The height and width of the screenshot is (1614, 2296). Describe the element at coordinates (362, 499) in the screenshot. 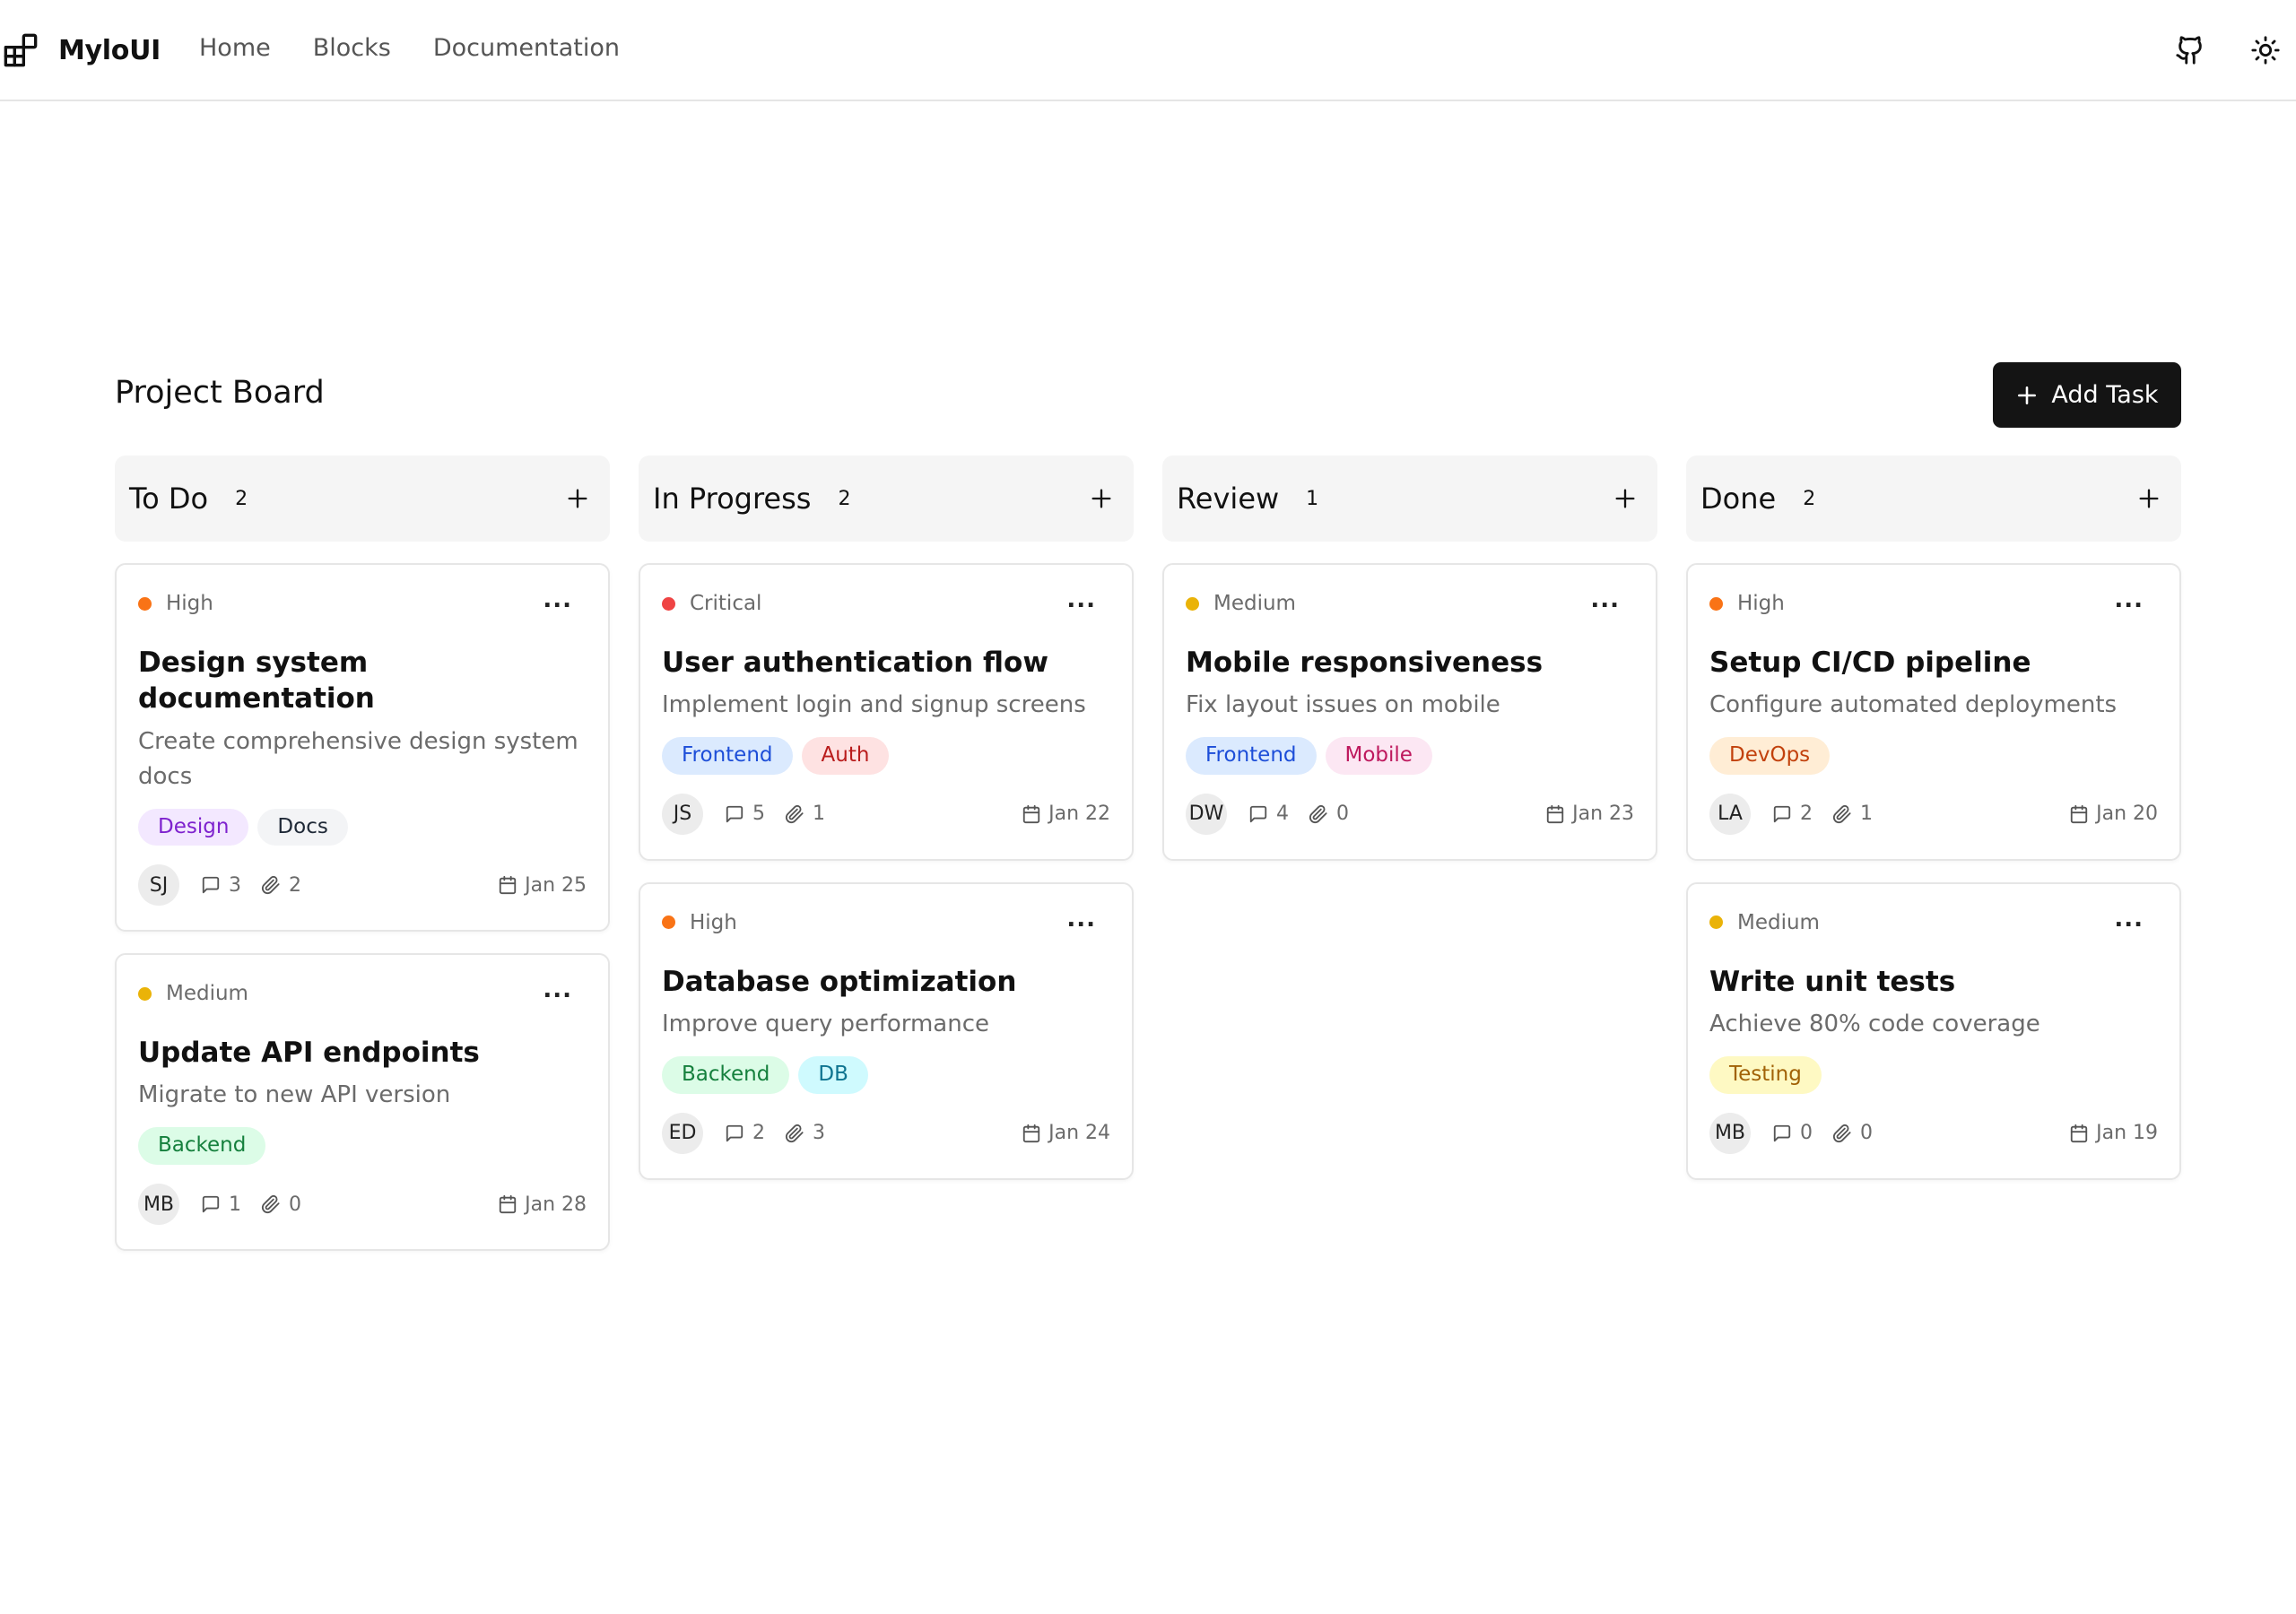

I see `column-header: To Do 2` at that location.